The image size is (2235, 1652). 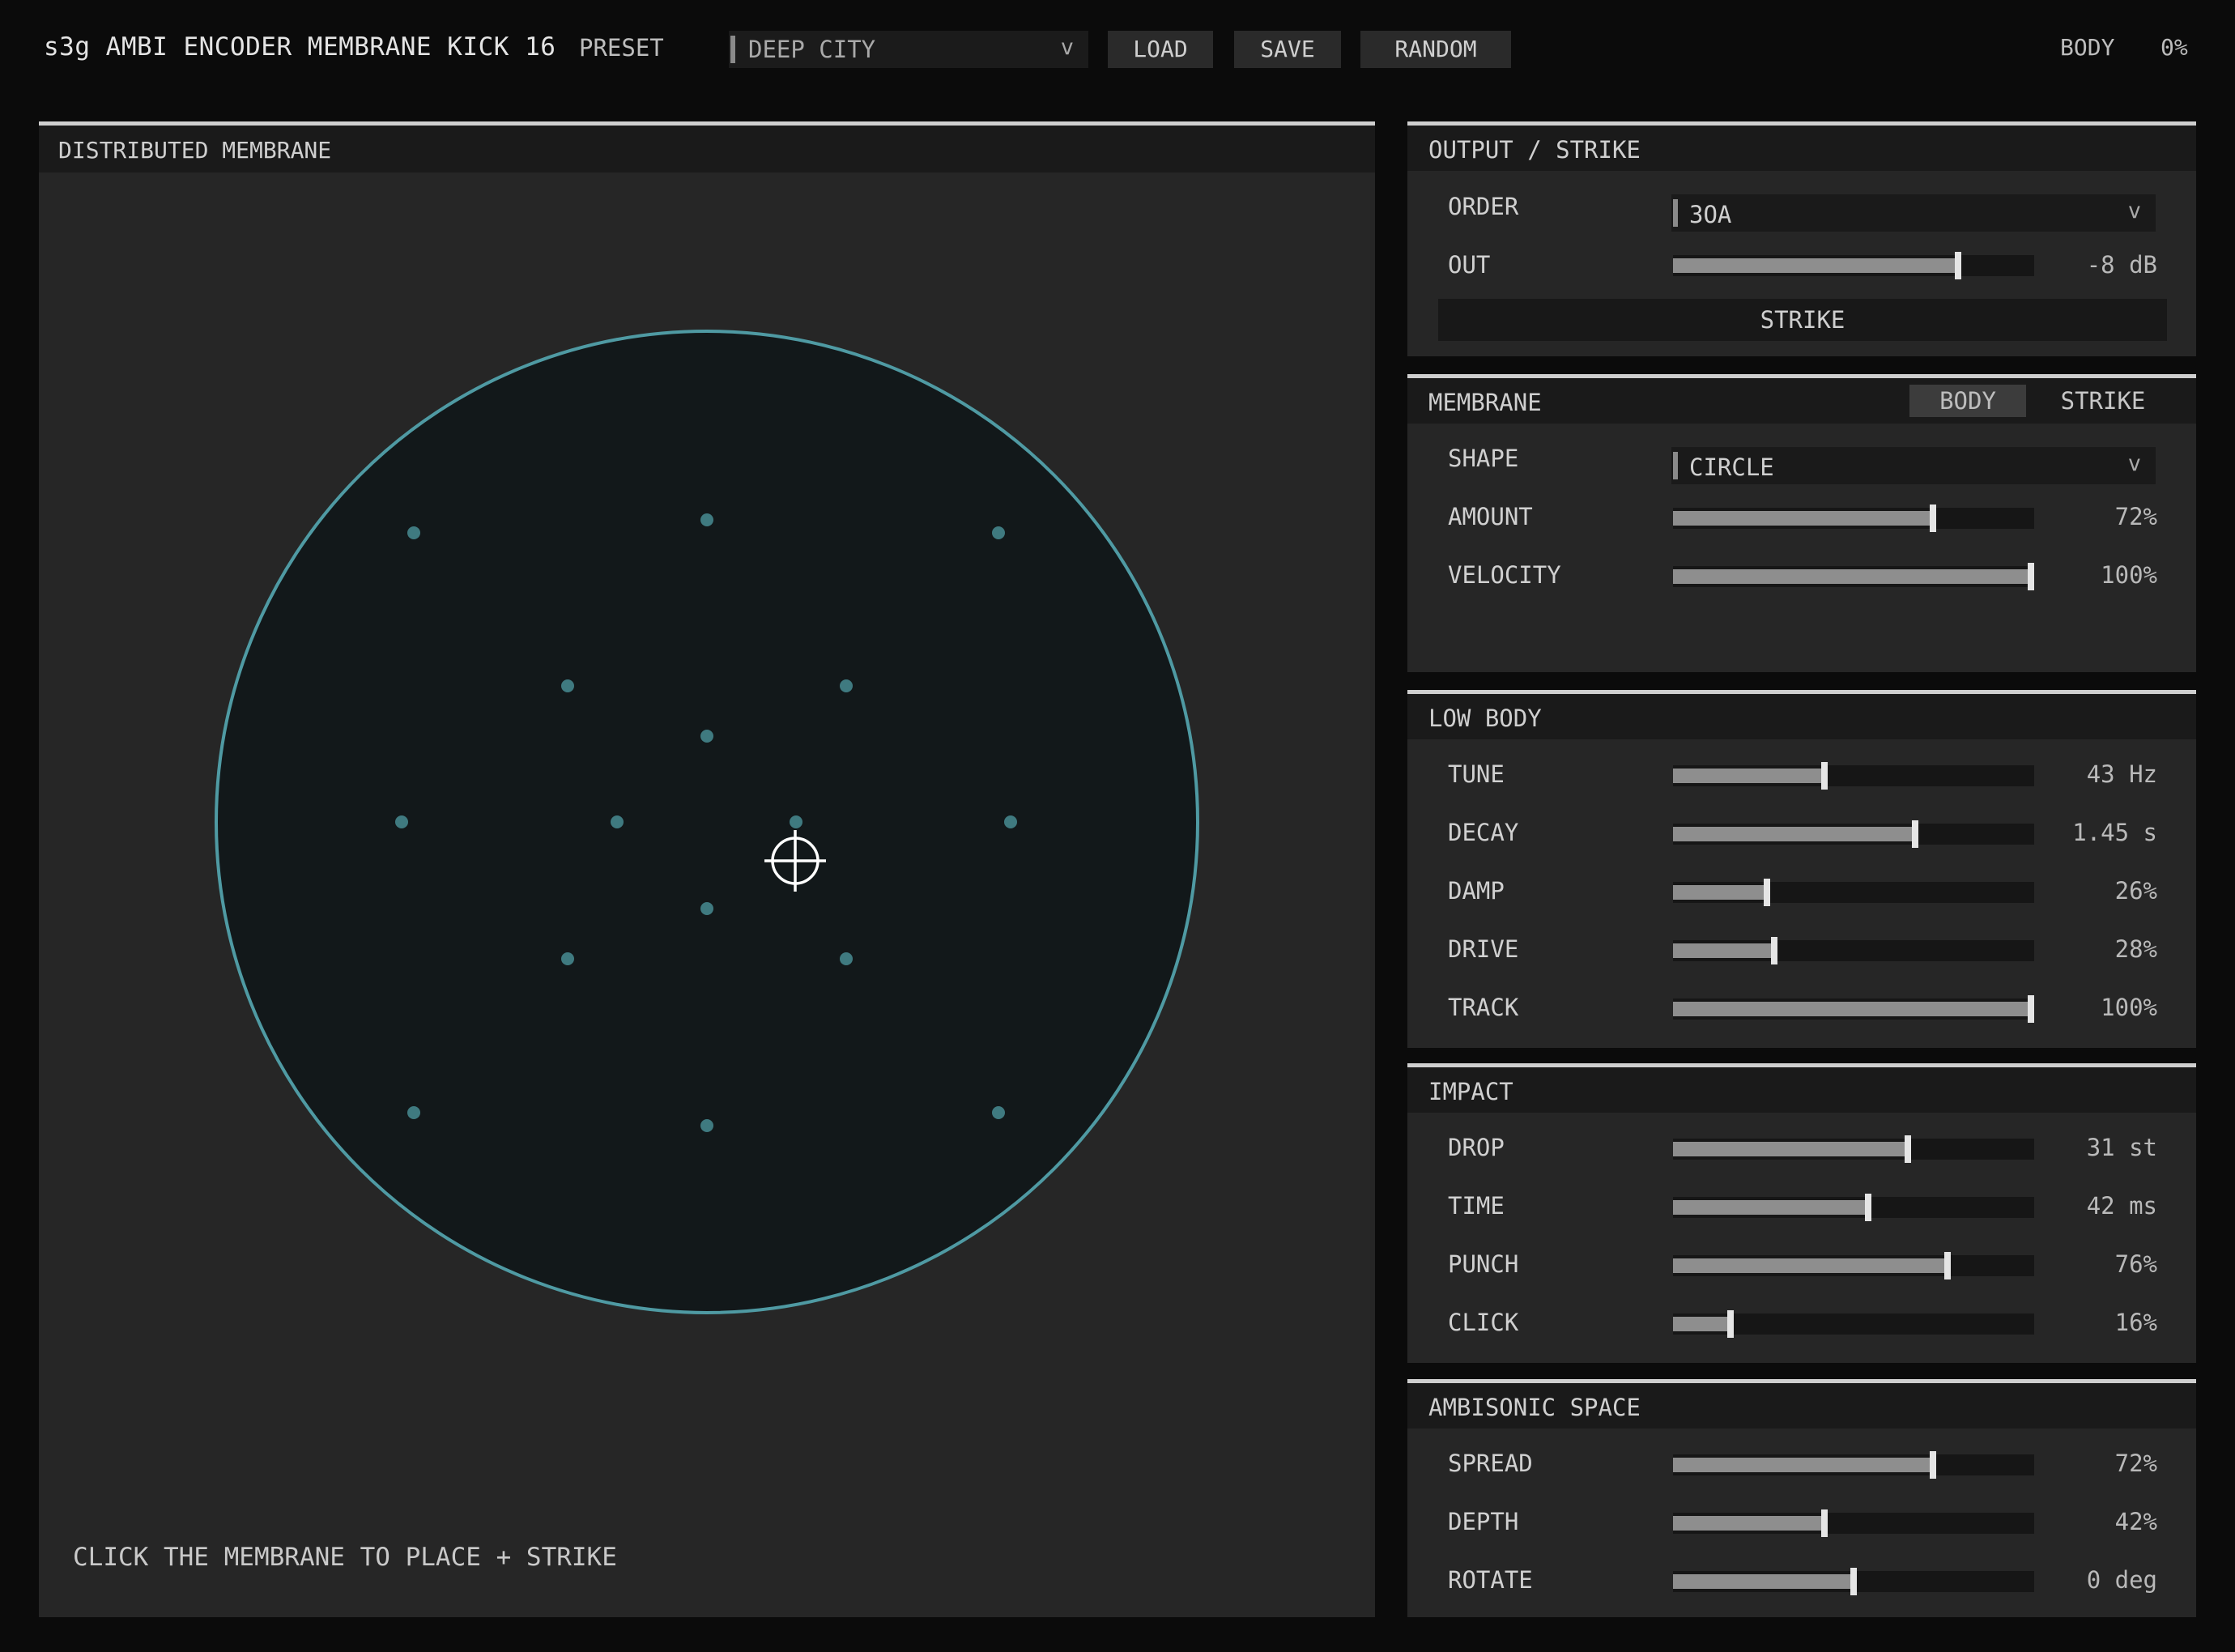 What do you see at coordinates (1967, 401) in the screenshot?
I see `toggle-body: BODY` at bounding box center [1967, 401].